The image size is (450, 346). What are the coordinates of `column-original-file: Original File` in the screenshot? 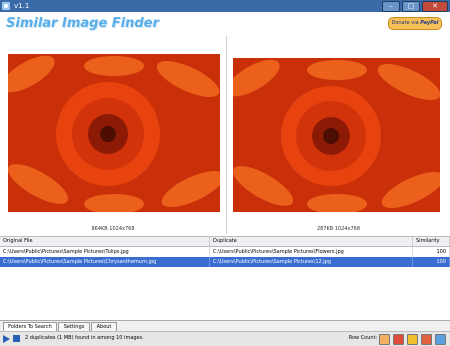 It's located at (105, 241).